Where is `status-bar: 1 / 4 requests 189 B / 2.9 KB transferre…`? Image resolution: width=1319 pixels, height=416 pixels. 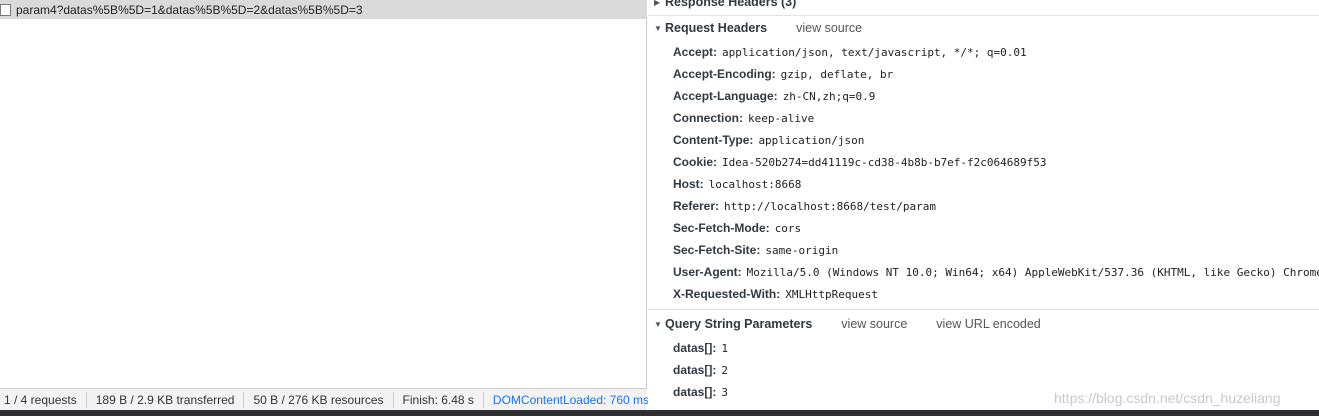
status-bar: 1 / 4 requests 189 B / 2.9 KB transferre… is located at coordinates (324, 399).